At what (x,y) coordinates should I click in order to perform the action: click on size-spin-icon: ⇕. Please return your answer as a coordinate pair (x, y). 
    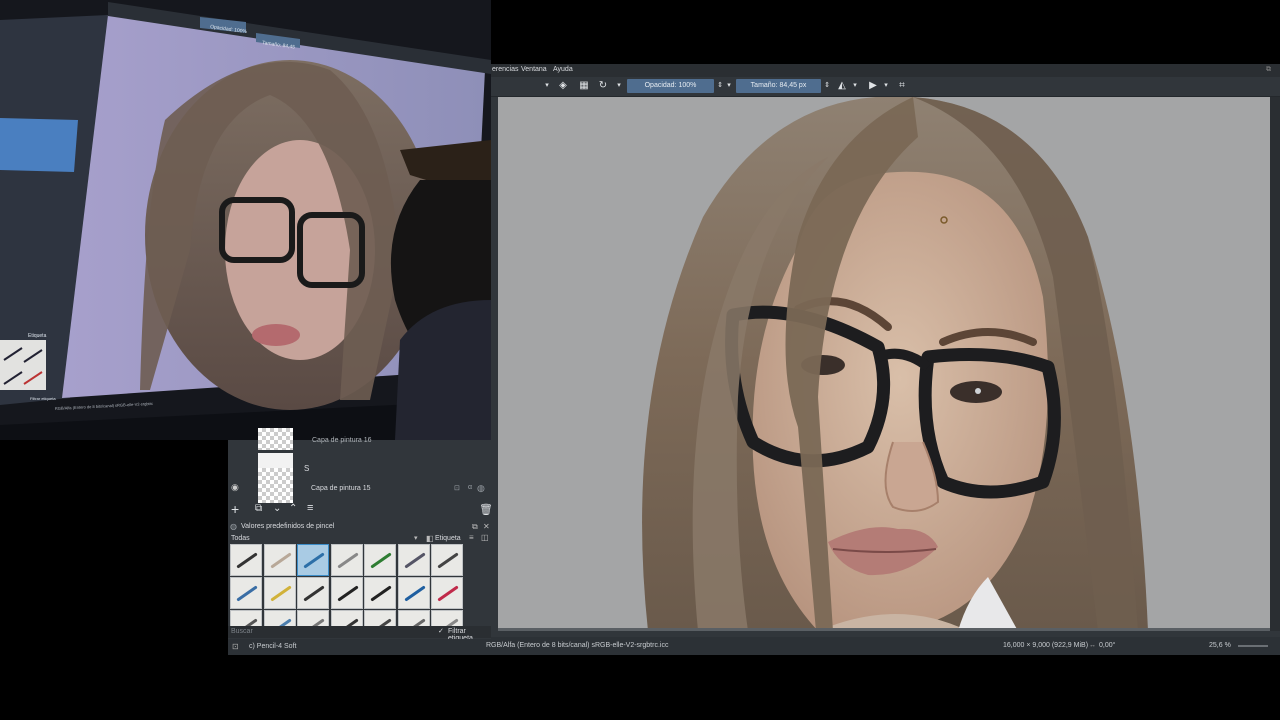
    Looking at the image, I should click on (827, 86).